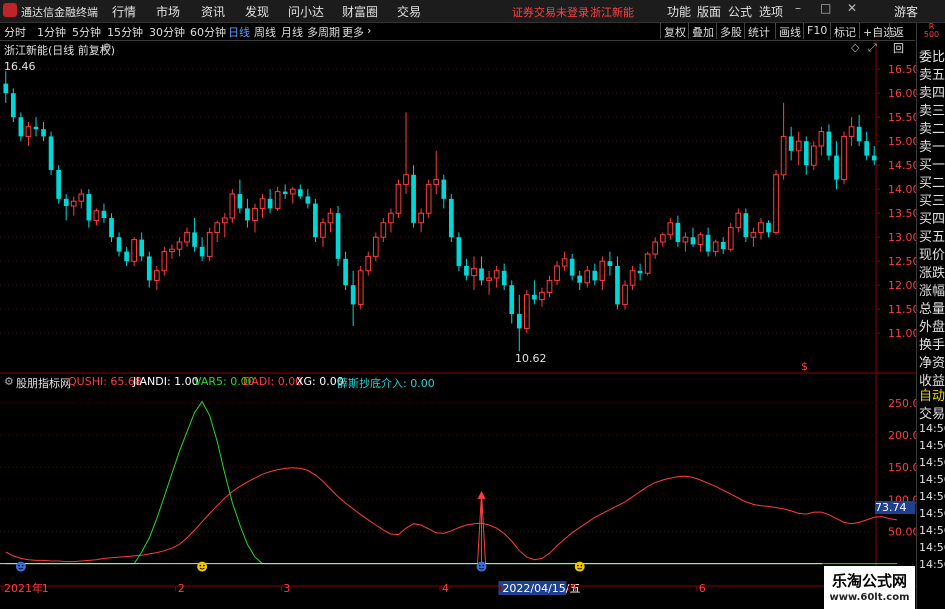 The height and width of the screenshot is (609, 945). I want to click on dadi-arrow, so click(481, 494).